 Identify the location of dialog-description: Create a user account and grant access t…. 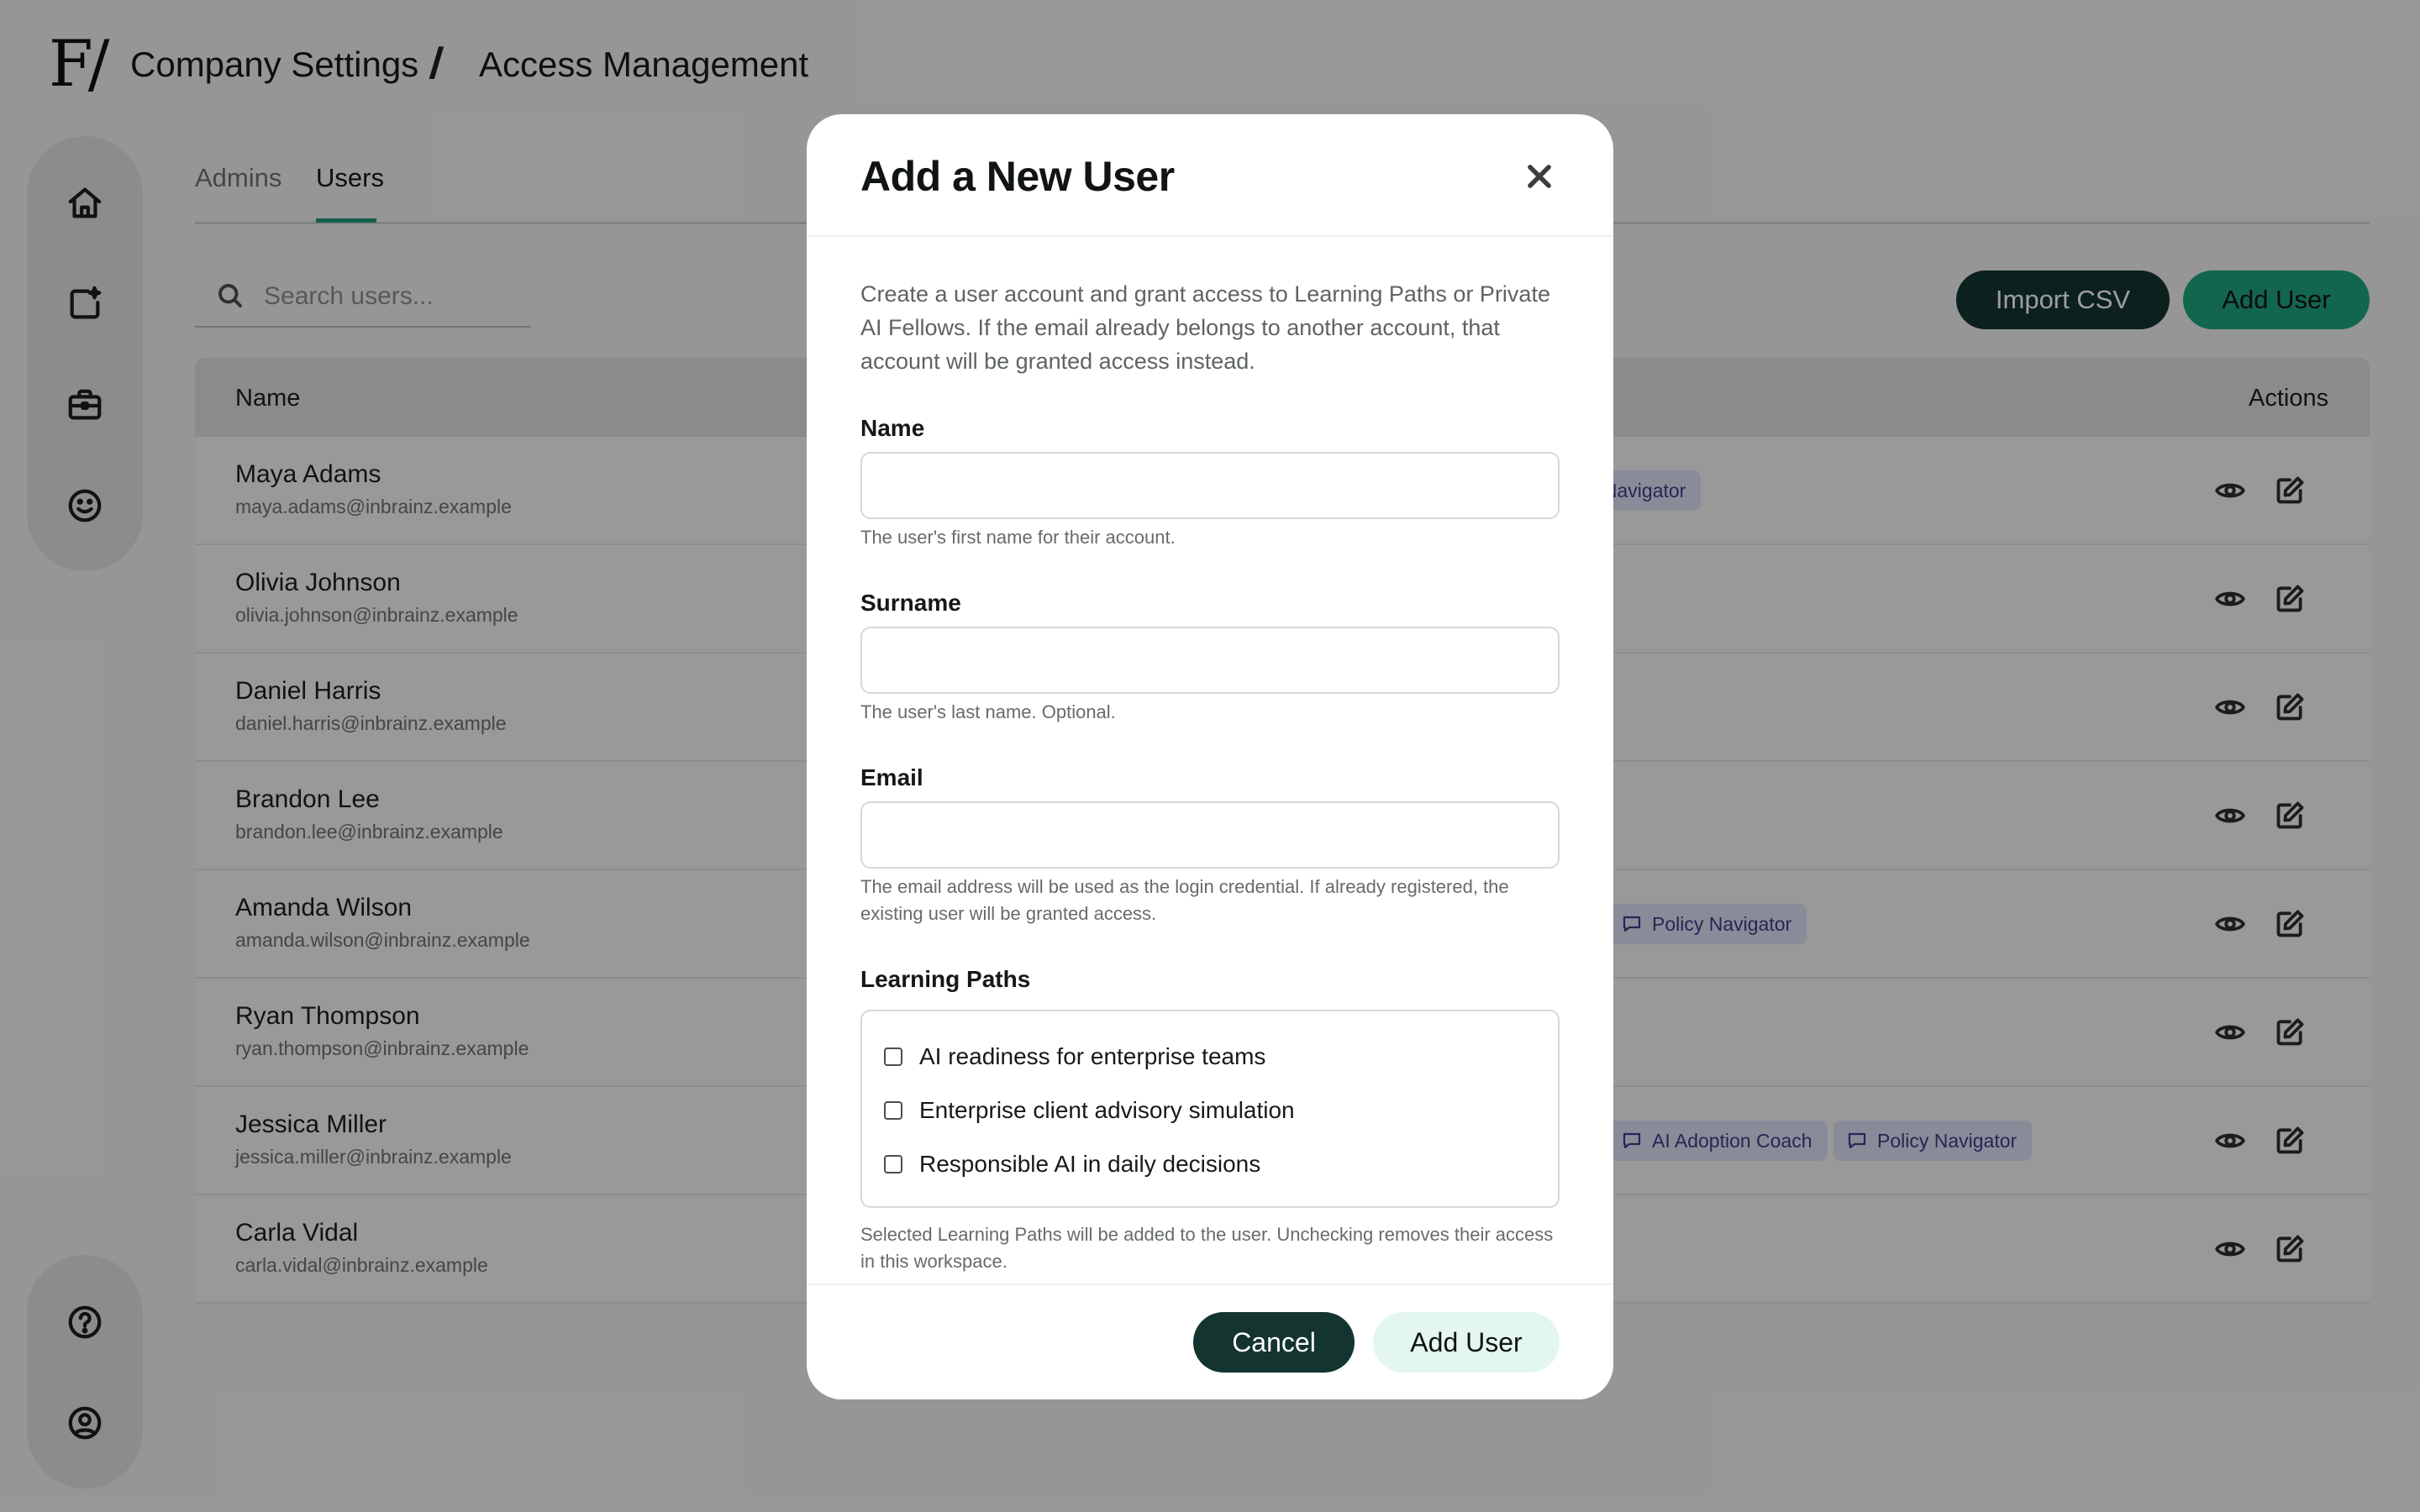
(1205, 327).